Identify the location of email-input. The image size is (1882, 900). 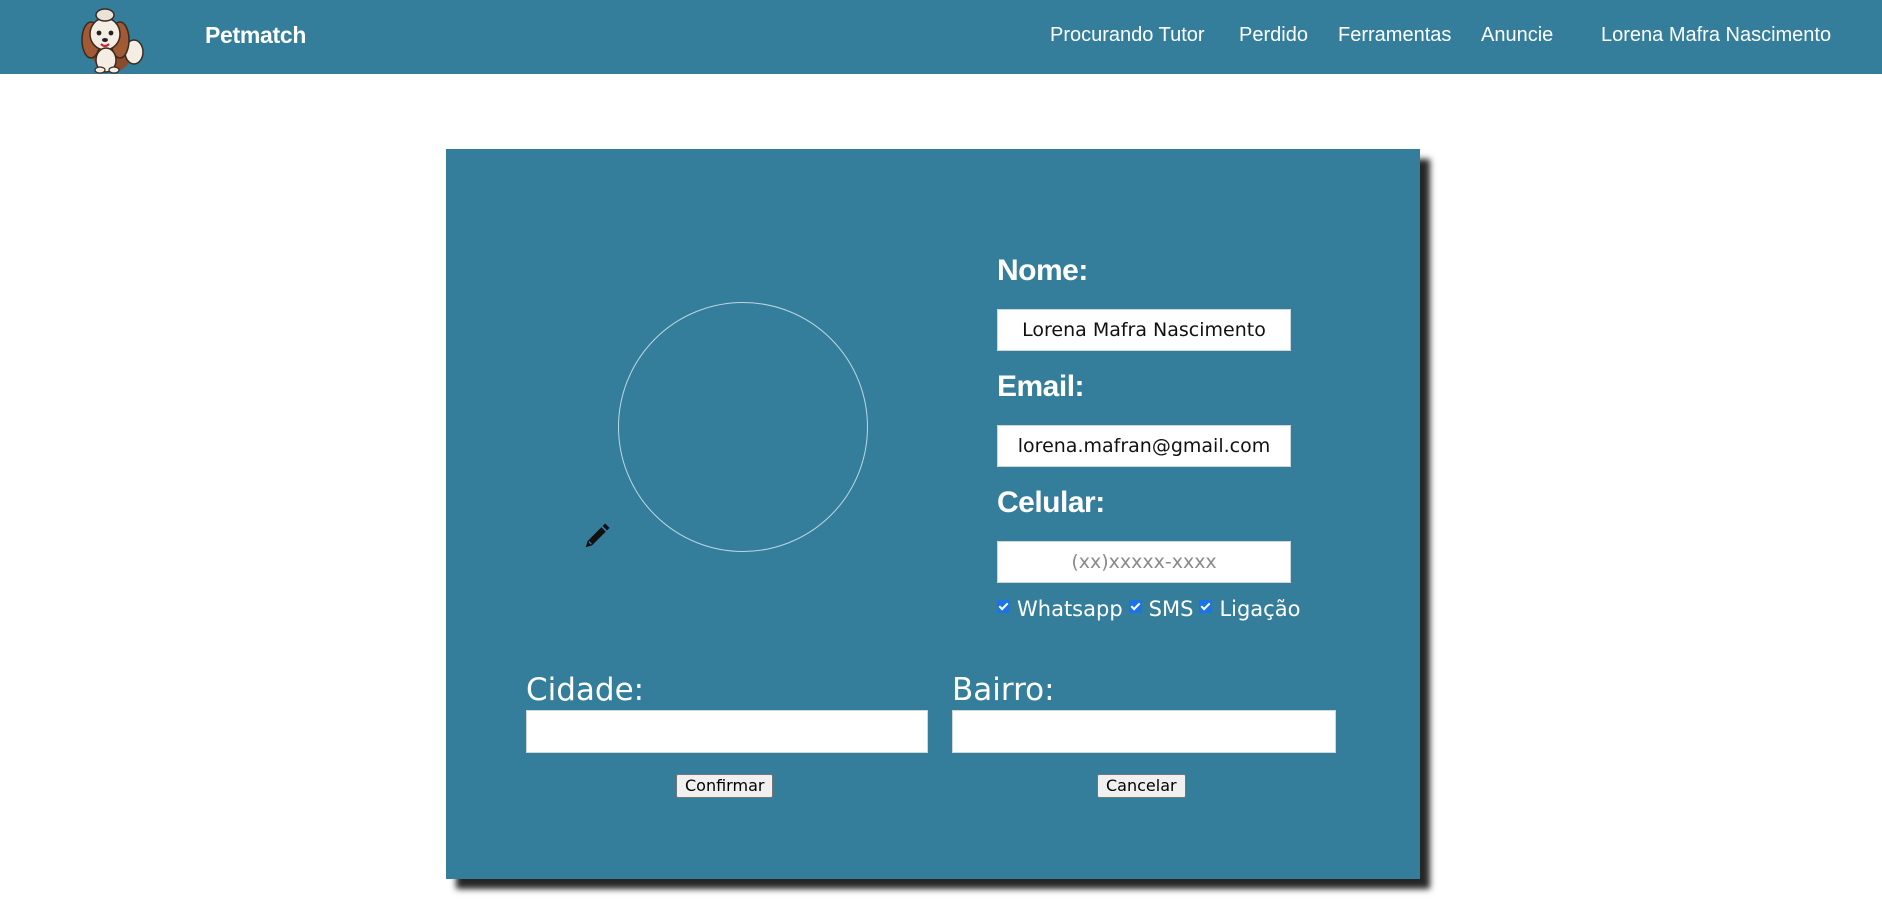
(1144, 446).